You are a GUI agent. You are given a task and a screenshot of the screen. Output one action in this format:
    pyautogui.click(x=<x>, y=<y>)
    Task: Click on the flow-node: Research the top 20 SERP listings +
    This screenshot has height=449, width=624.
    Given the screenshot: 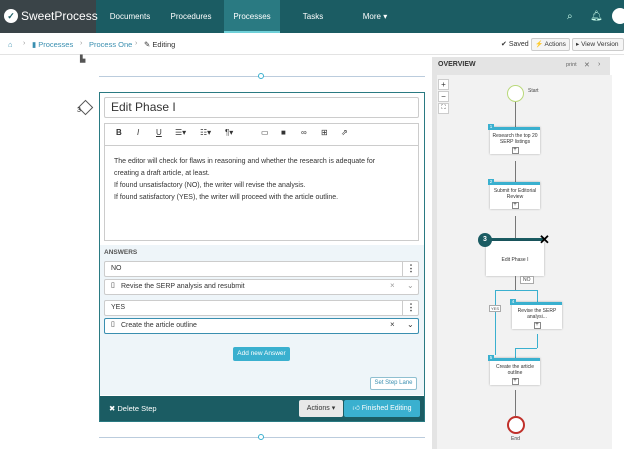 What is the action you would take?
    pyautogui.click(x=515, y=140)
    